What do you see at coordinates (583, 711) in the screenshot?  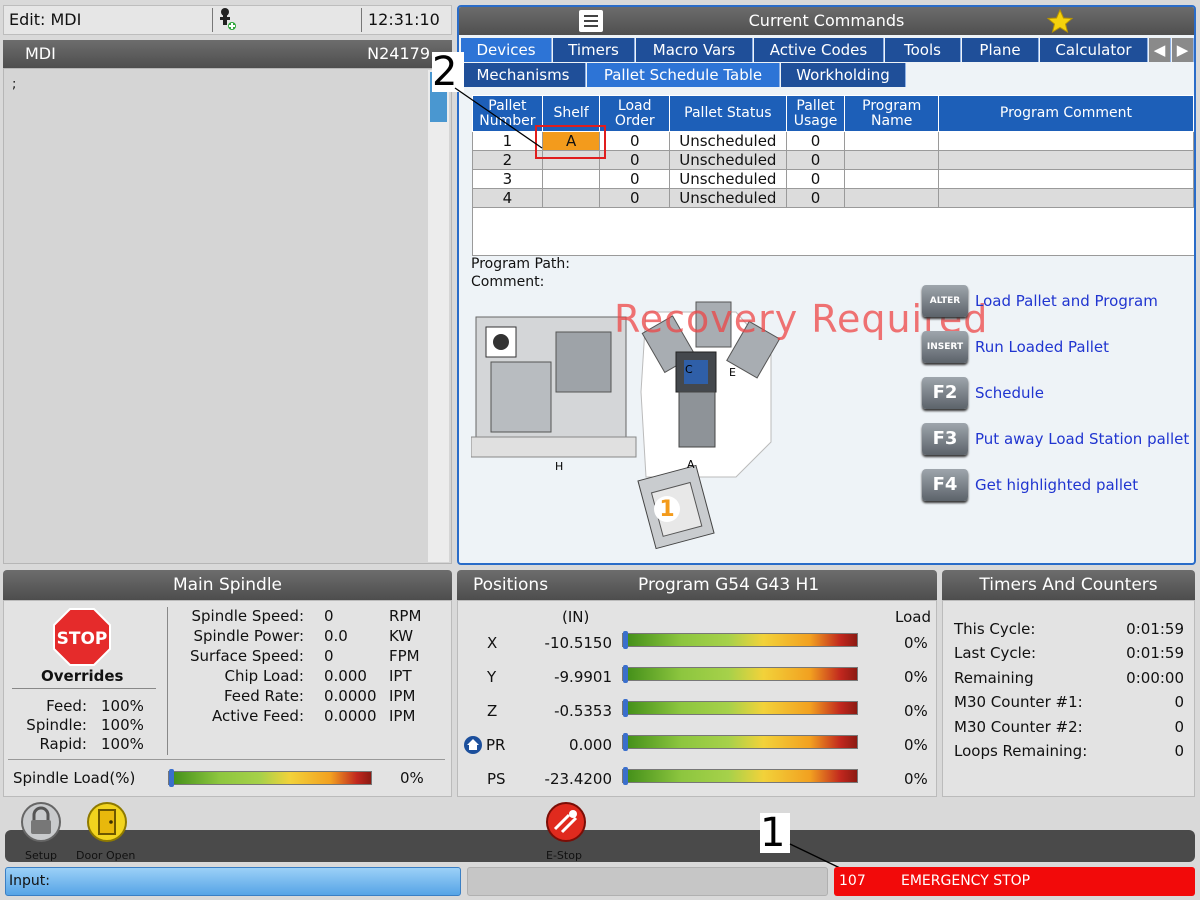 I see `axis-z-value: -0.5353` at bounding box center [583, 711].